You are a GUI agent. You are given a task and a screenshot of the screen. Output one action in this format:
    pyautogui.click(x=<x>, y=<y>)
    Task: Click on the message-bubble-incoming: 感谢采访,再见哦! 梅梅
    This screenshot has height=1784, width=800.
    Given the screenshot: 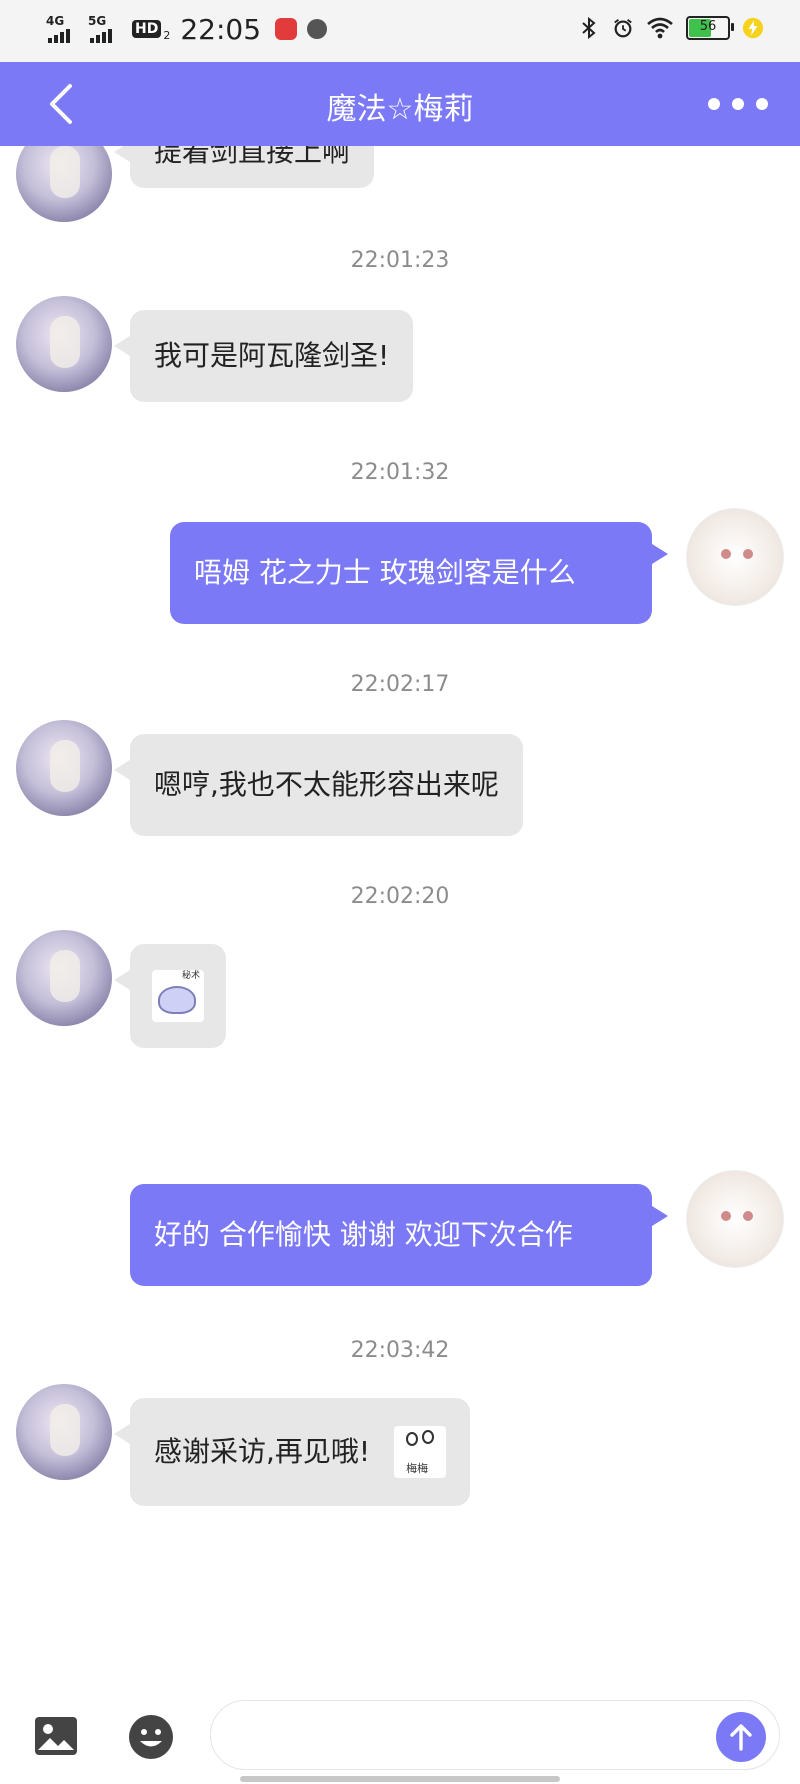 What is the action you would take?
    pyautogui.click(x=292, y=1452)
    